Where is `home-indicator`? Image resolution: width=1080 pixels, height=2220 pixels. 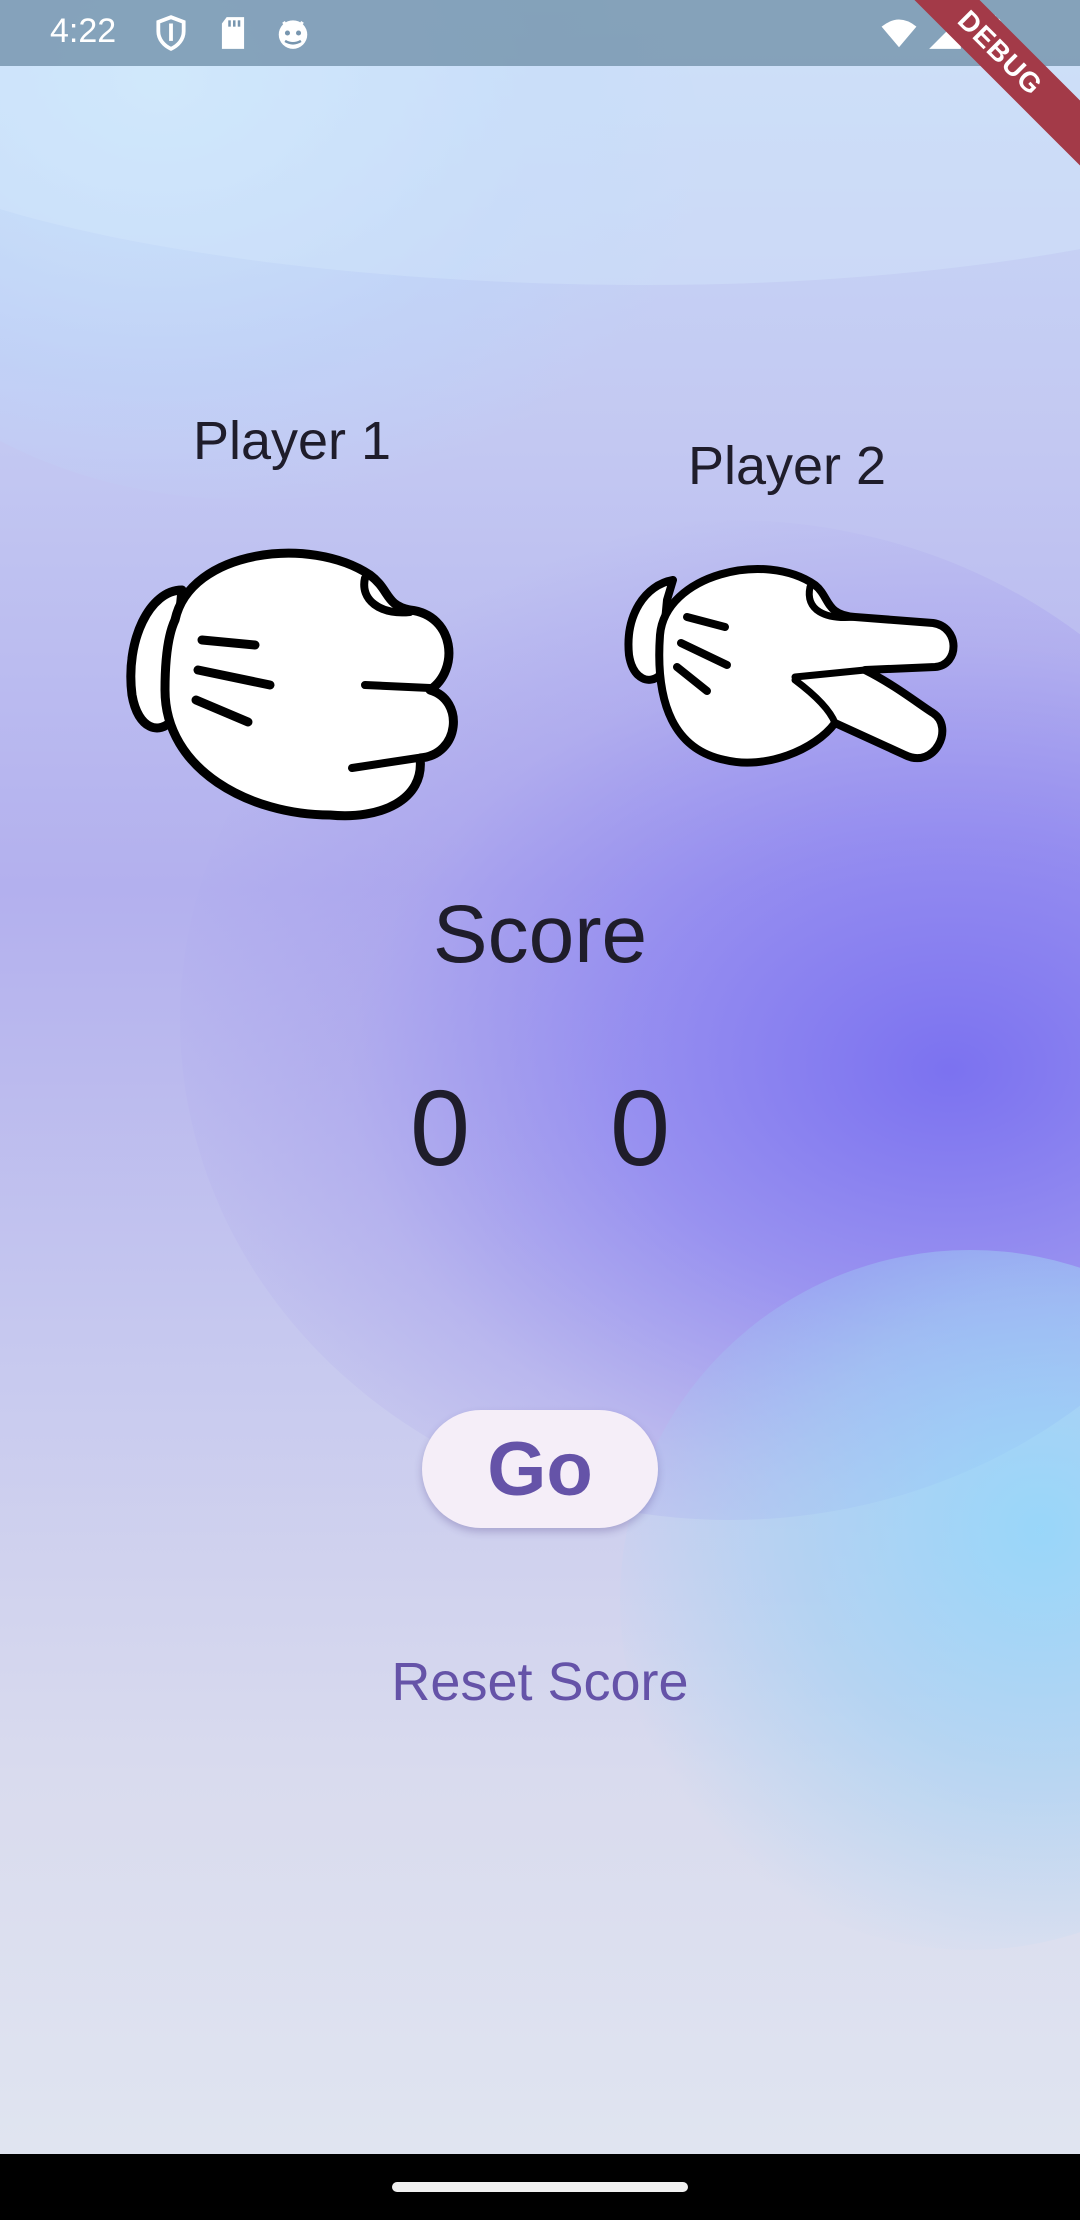 home-indicator is located at coordinates (540, 2187).